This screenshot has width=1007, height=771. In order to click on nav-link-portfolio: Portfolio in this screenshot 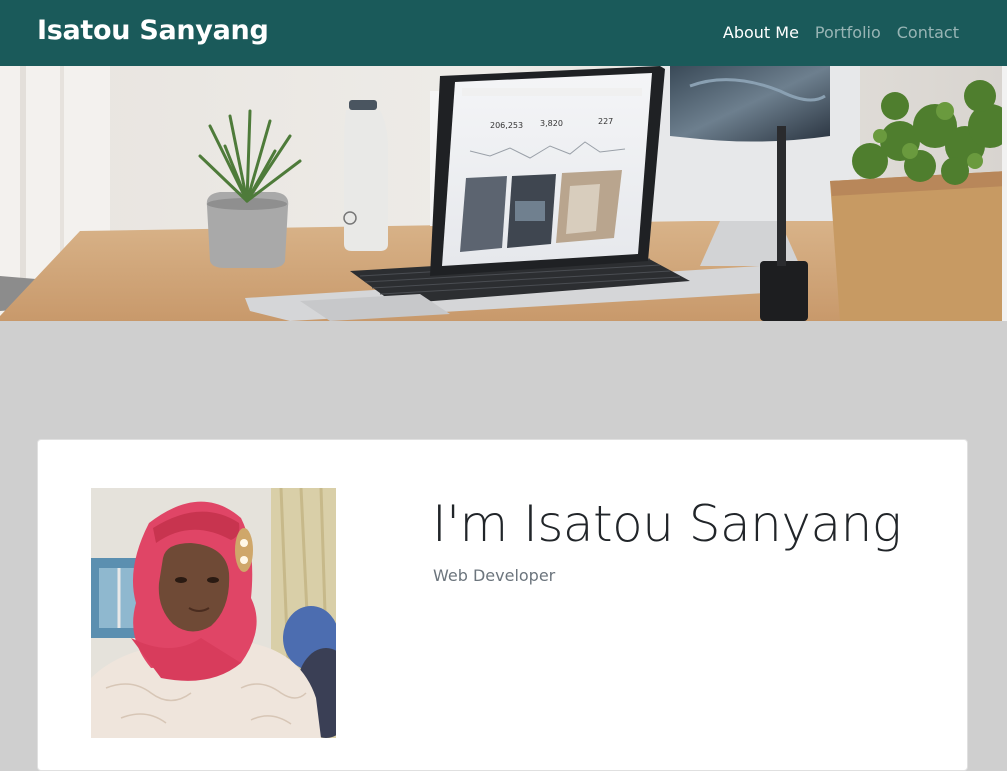, I will do `click(848, 33)`.